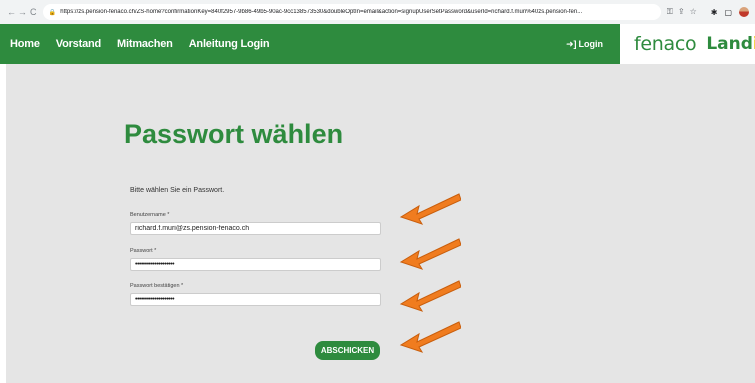 The width and height of the screenshot is (755, 383). Describe the element at coordinates (11, 12) in the screenshot. I see `back-icon: ←` at that location.